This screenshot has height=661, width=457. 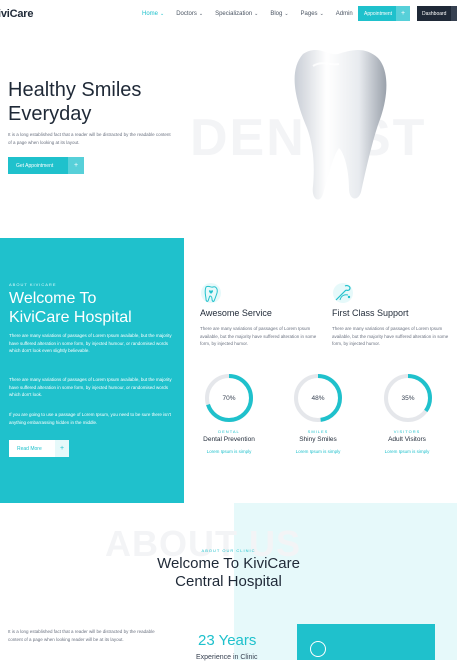 I want to click on stat-name: Dental Prevention, so click(x=229, y=439).